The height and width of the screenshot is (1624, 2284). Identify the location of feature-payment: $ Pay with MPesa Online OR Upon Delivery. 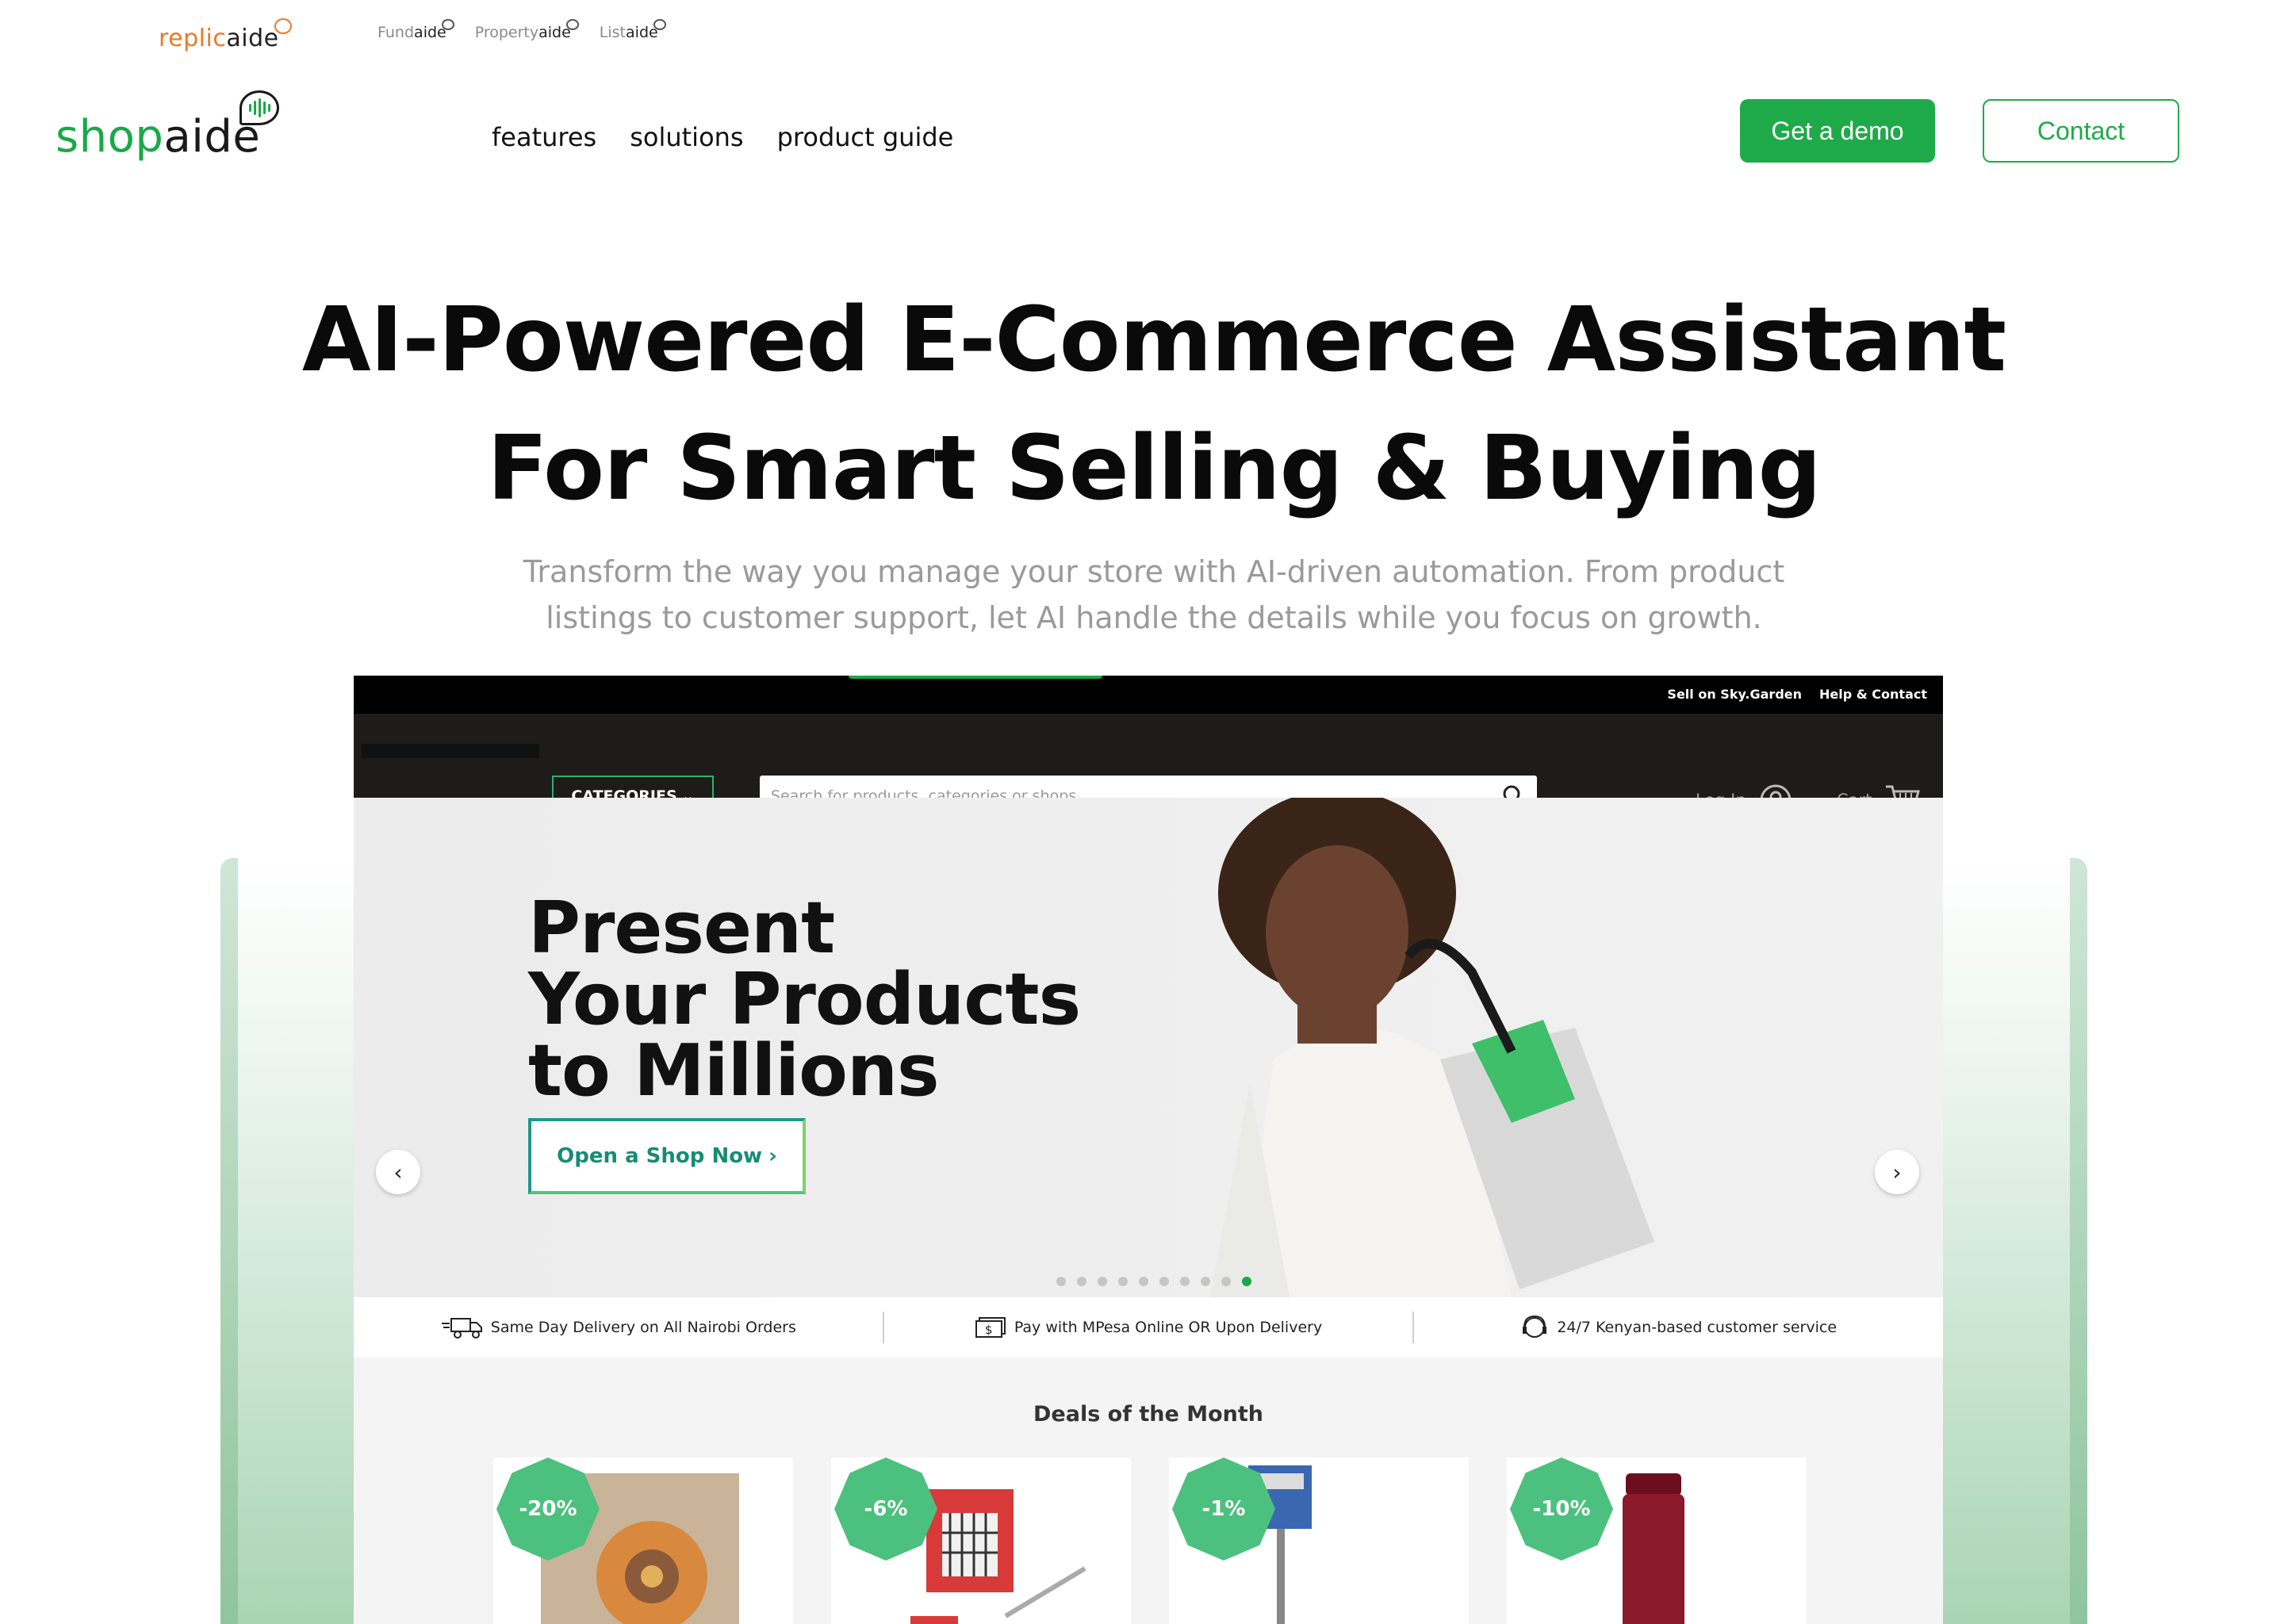
(1148, 1327).